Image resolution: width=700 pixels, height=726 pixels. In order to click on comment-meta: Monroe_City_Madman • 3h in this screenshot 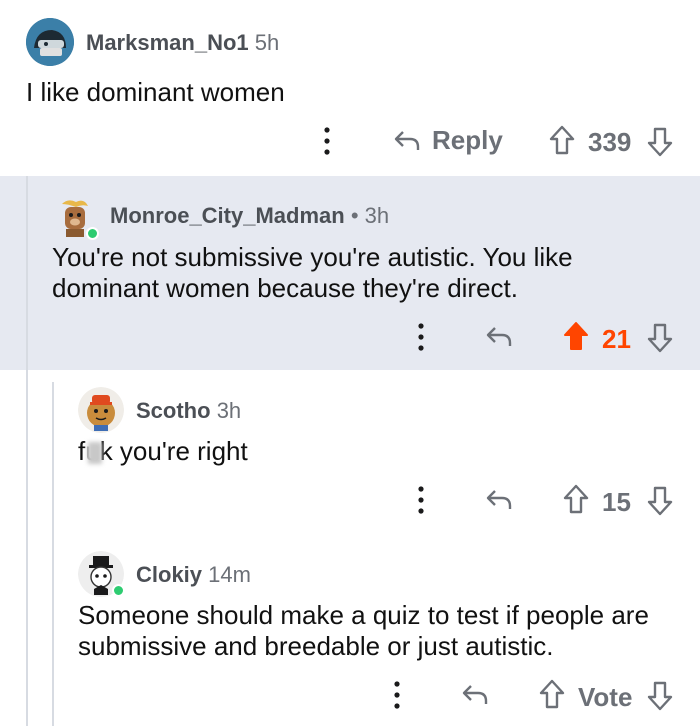, I will do `click(249, 216)`.